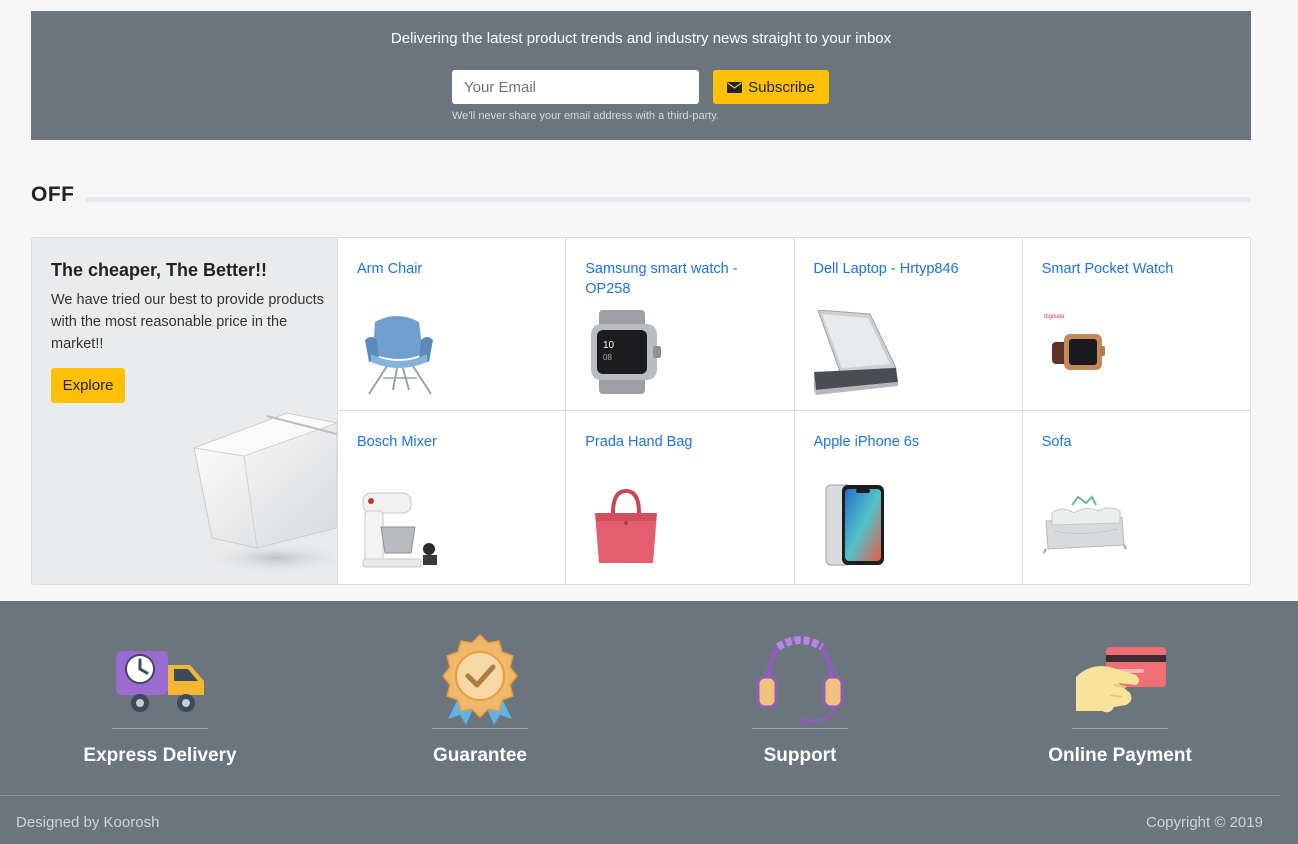 The image size is (1298, 844). I want to click on product-card: Samsung smart watch - OP258 10 08, so click(679, 324).